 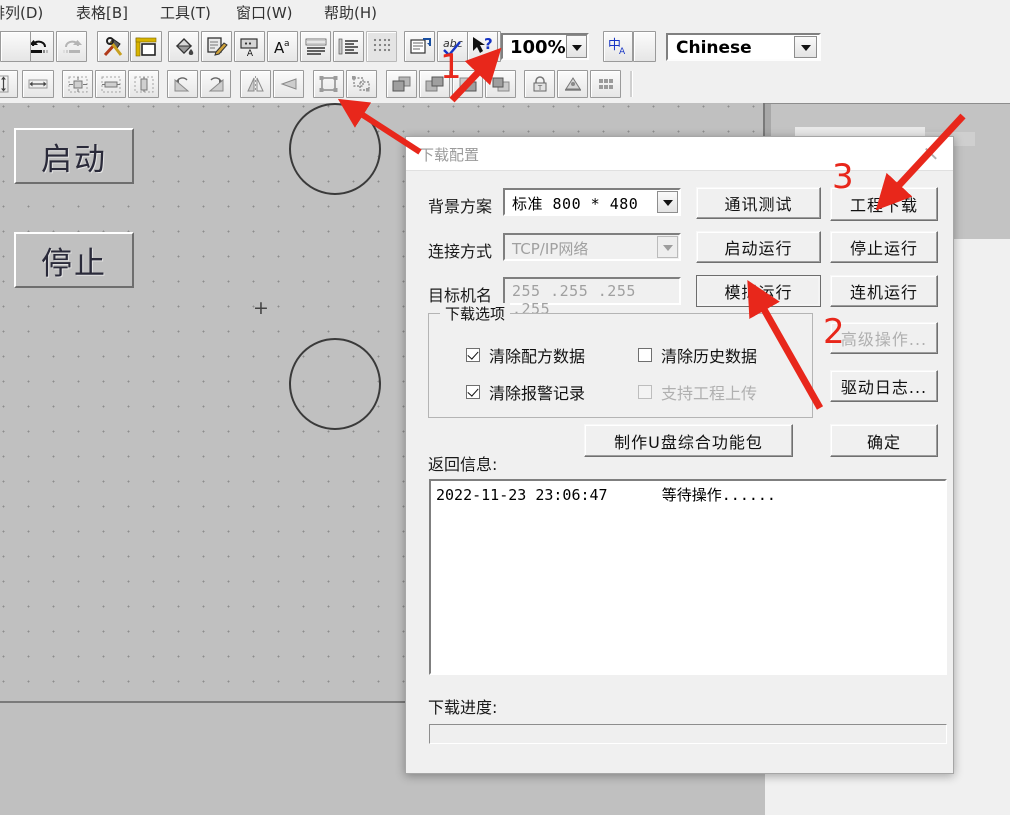 I want to click on lock-button: T, so click(x=539, y=84).